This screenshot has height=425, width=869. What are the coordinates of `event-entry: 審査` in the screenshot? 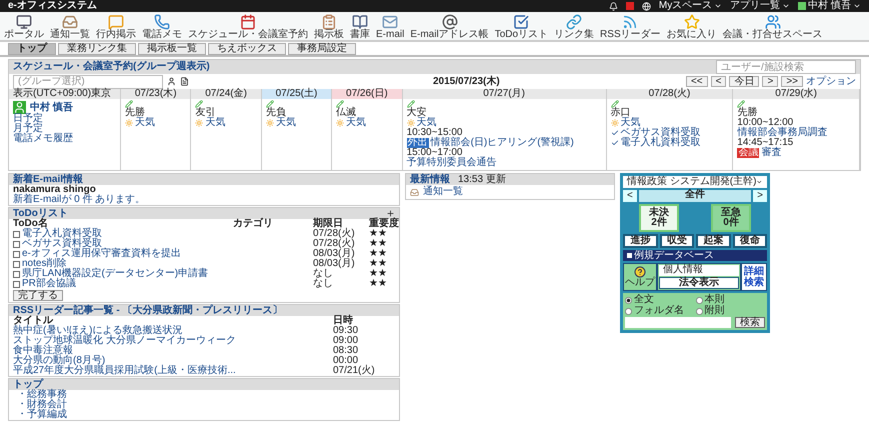 It's located at (771, 153).